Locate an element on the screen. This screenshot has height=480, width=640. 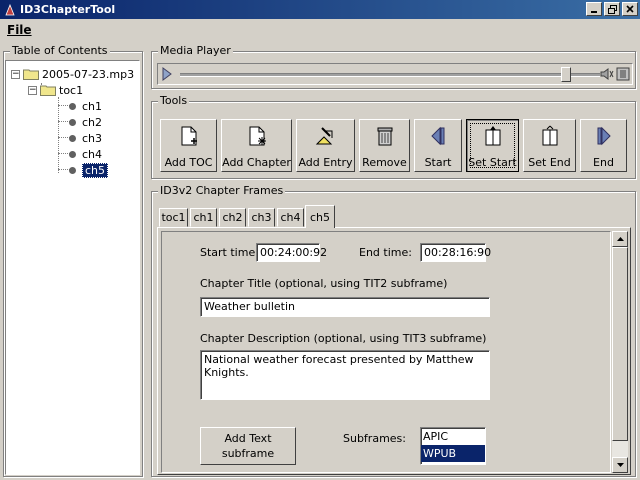
seek-thumb is located at coordinates (566, 74).